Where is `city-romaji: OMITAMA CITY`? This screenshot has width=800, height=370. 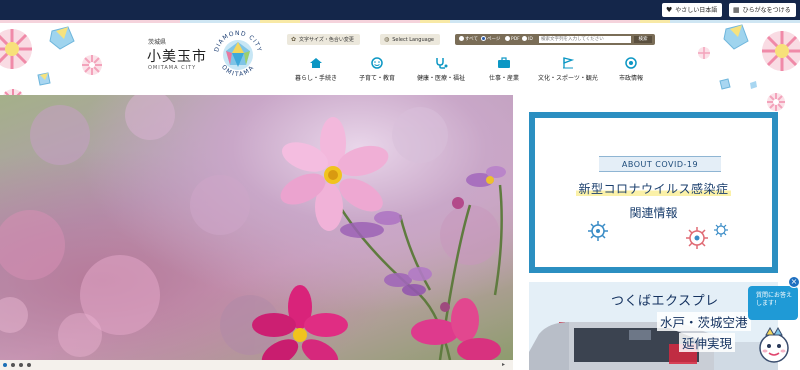 city-romaji: OMITAMA CITY is located at coordinates (172, 68).